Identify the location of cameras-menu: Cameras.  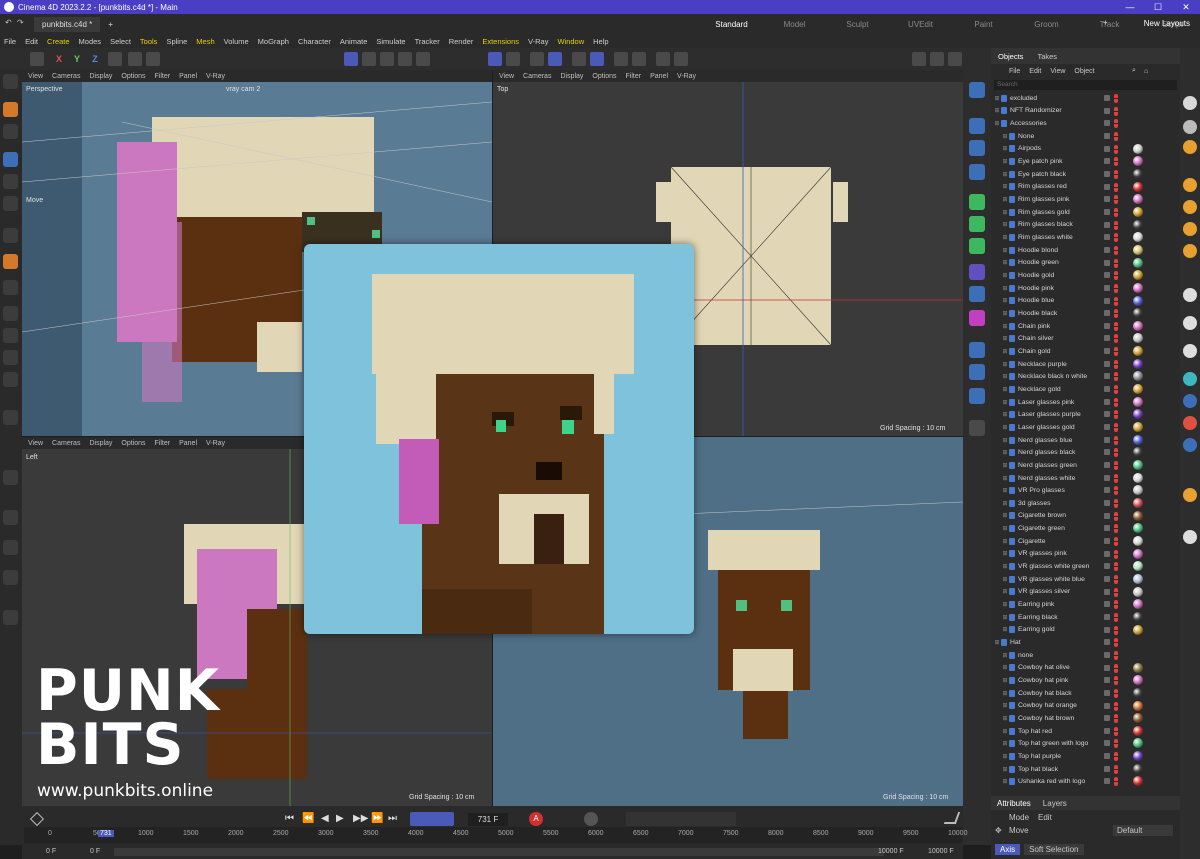
(66, 76).